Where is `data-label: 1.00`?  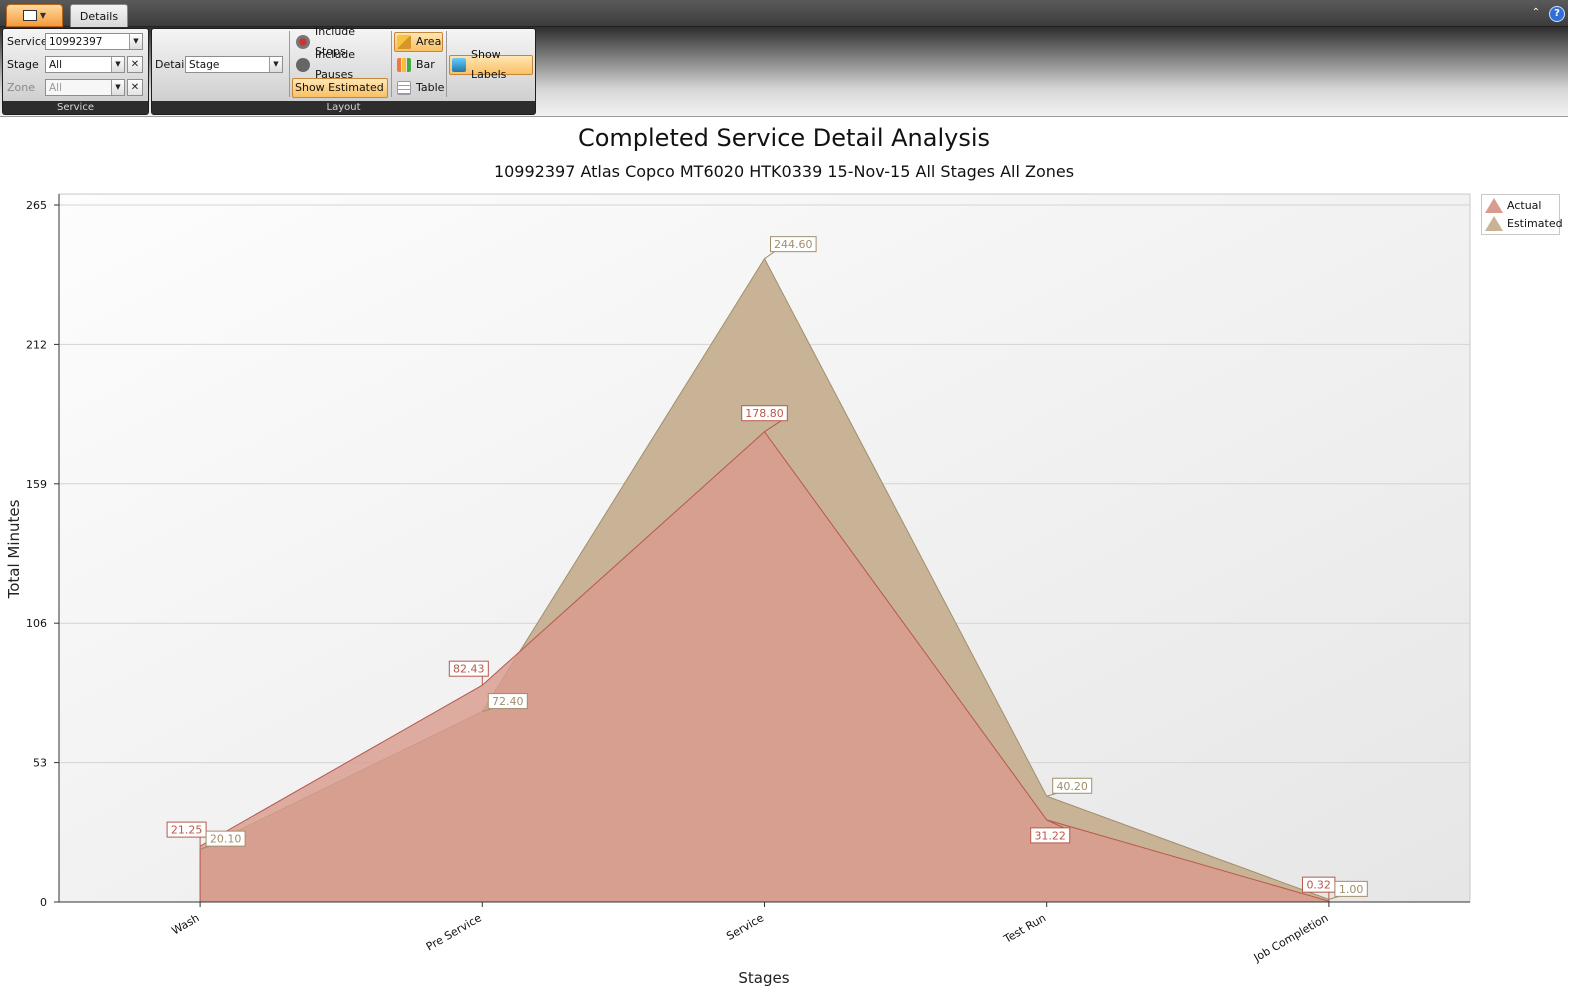
data-label: 1.00 is located at coordinates (1351, 889).